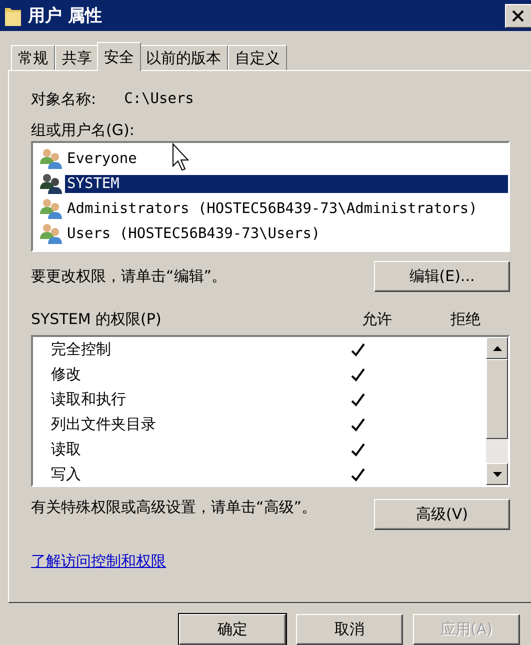 The image size is (531, 645). What do you see at coordinates (65, 16) in the screenshot?
I see `window-title: 用户 属性` at bounding box center [65, 16].